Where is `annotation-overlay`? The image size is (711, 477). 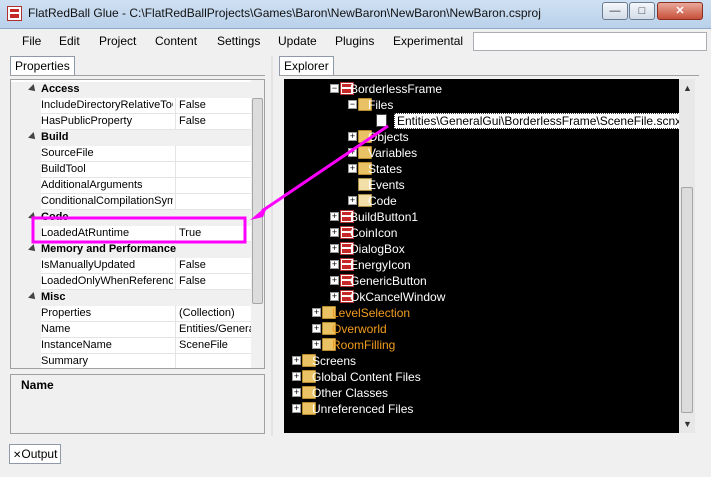 annotation-overlay is located at coordinates (210, 184).